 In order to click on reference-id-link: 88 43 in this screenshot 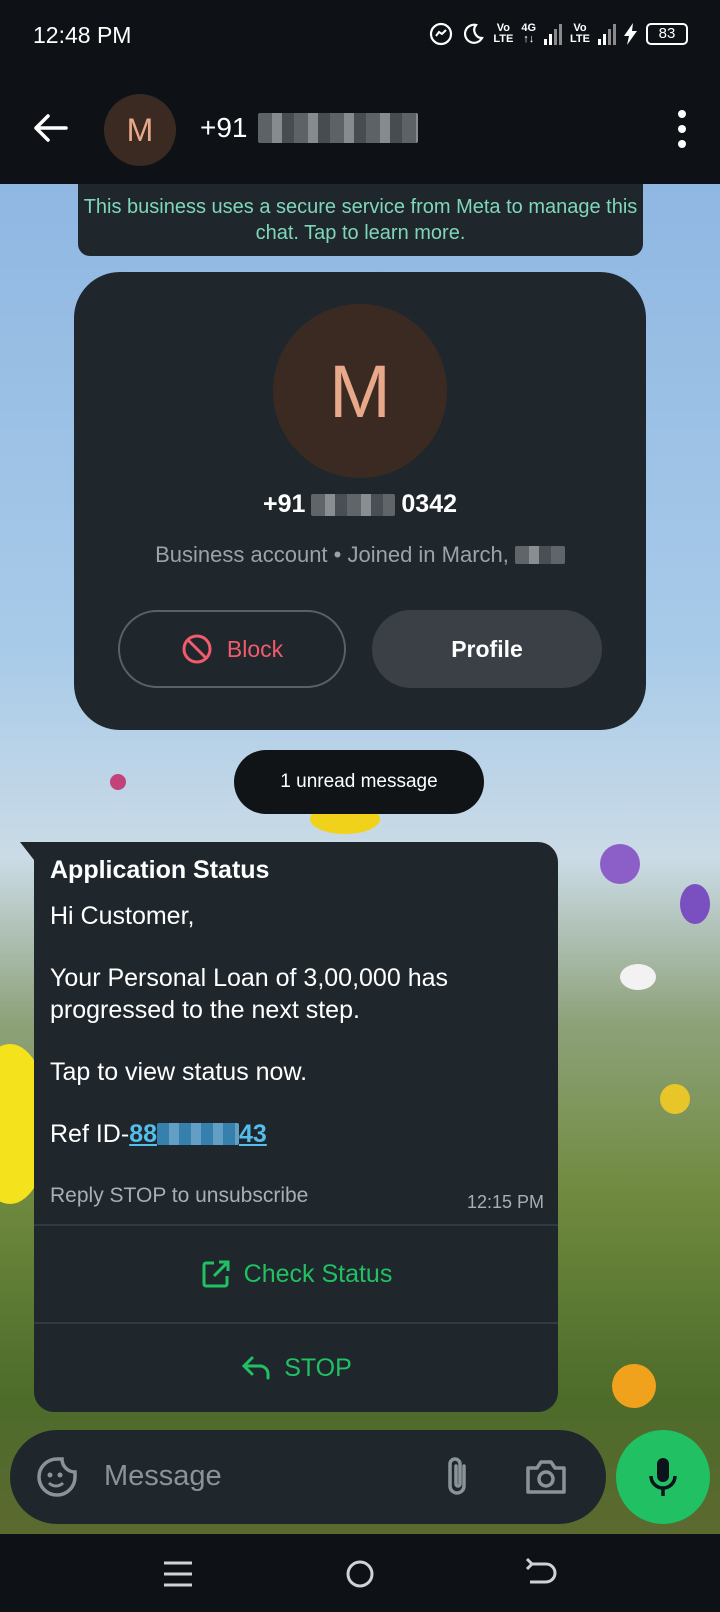, I will do `click(198, 1134)`.